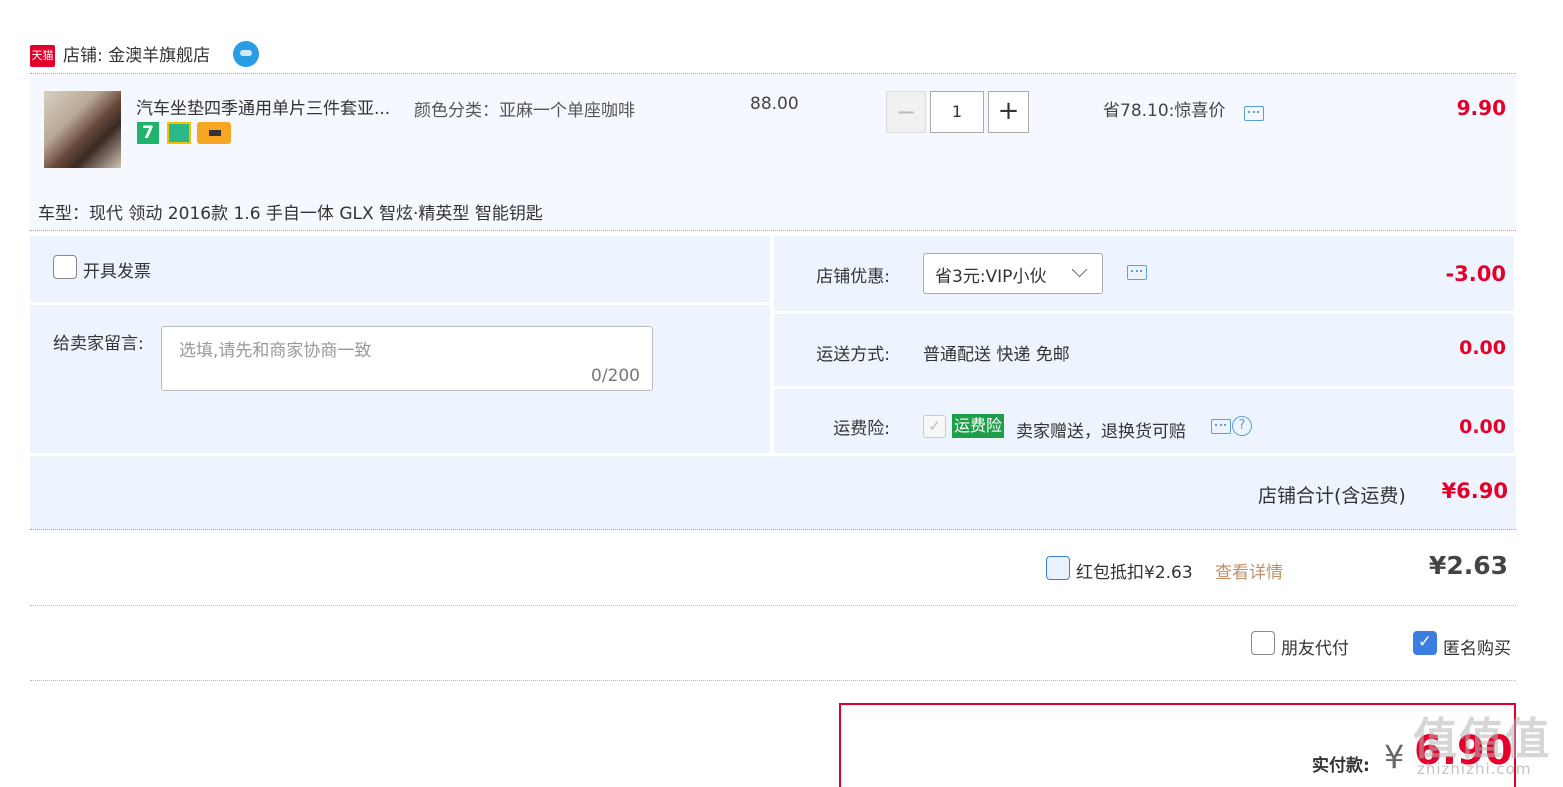  Describe the element at coordinates (906, 112) in the screenshot. I see `quantity-decrease-button: −` at that location.